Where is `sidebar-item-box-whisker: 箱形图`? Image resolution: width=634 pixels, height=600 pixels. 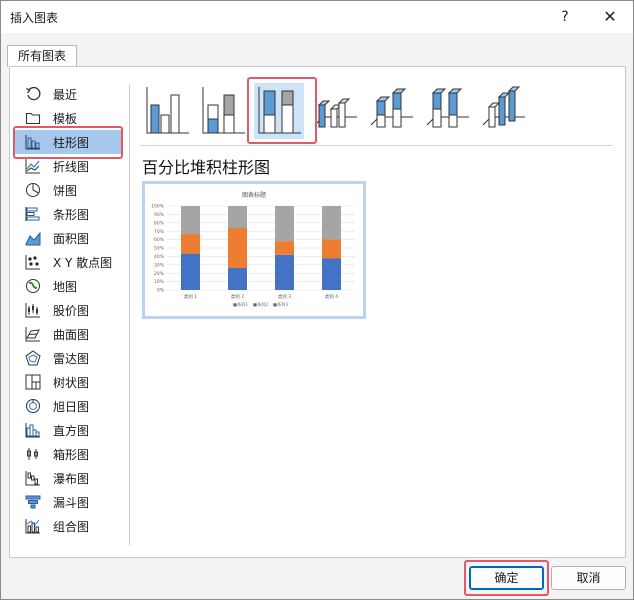 sidebar-item-box-whisker: 箱形图 is located at coordinates (67, 454).